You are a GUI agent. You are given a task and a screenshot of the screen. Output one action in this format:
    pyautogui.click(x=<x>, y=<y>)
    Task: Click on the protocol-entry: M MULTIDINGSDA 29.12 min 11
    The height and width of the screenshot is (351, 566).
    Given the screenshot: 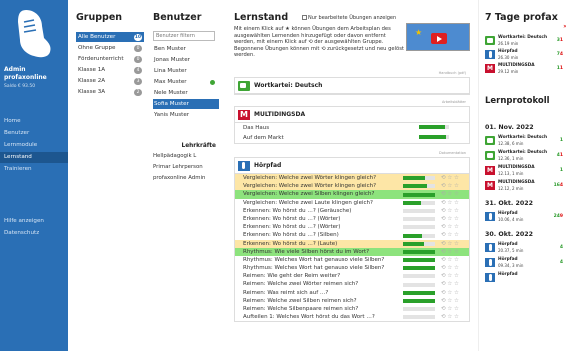 What is the action you would take?
    pyautogui.click(x=525, y=70)
    